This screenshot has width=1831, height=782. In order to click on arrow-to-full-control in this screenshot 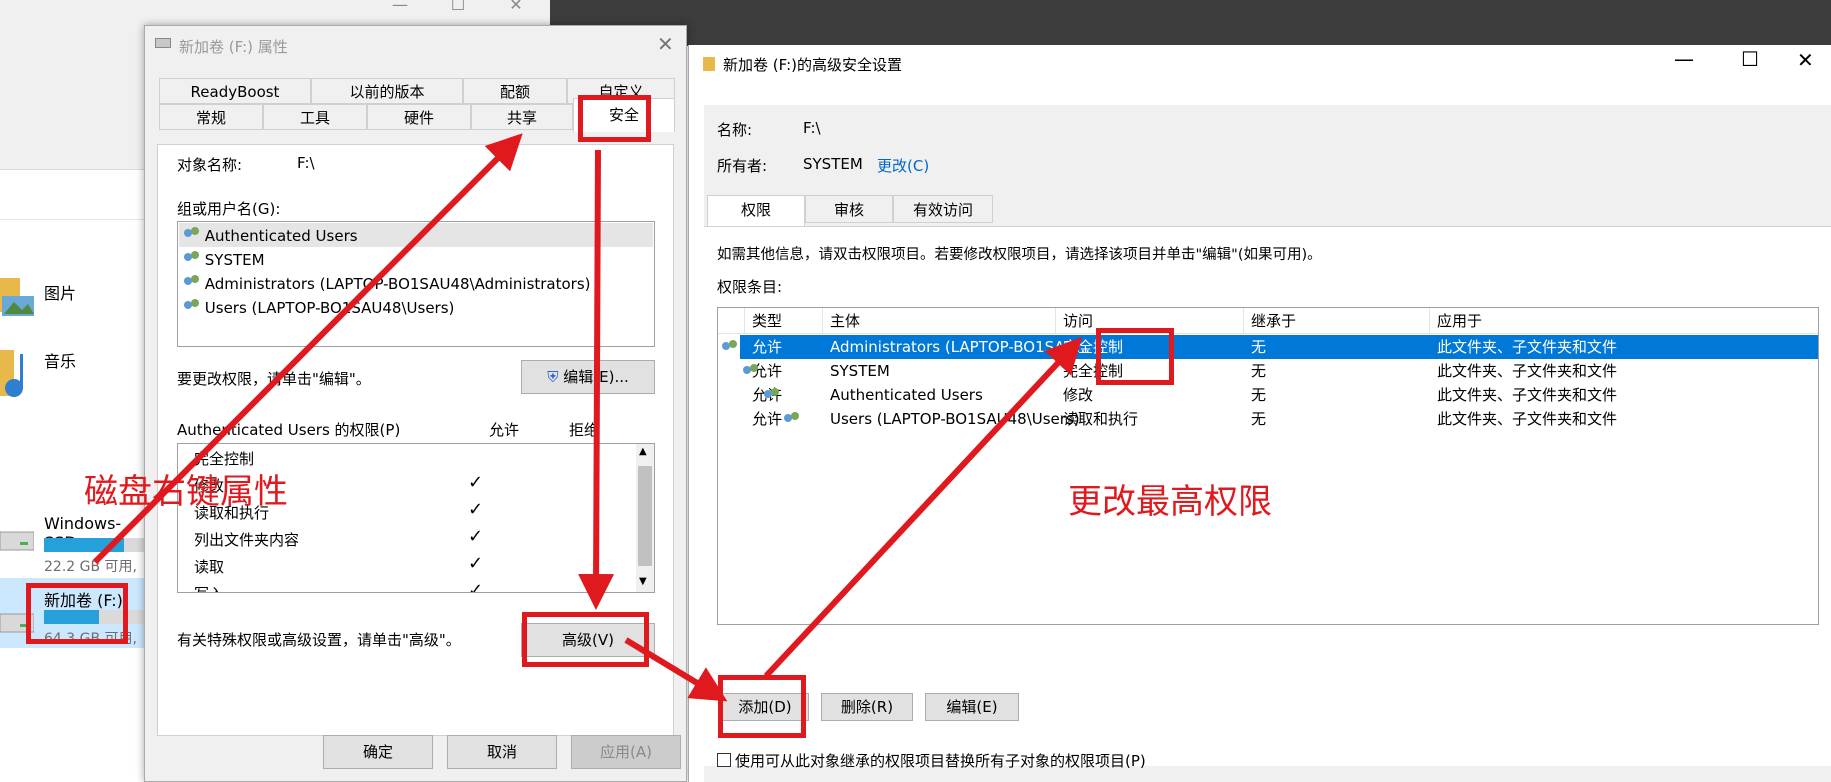, I will do `click(923, 507)`.